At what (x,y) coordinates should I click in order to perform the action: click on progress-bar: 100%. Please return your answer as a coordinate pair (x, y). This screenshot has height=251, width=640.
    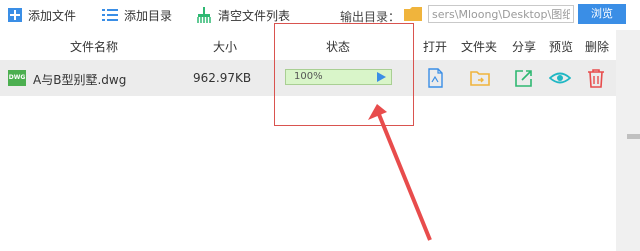
    Looking at the image, I should click on (338, 77).